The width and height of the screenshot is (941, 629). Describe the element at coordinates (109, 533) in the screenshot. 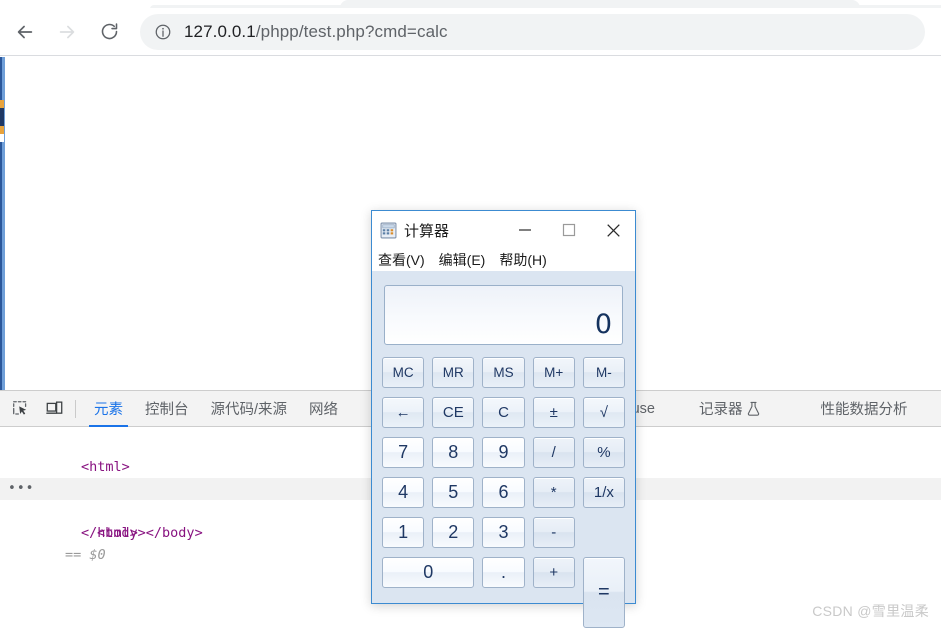

I see `dom-line-text: </html>` at that location.